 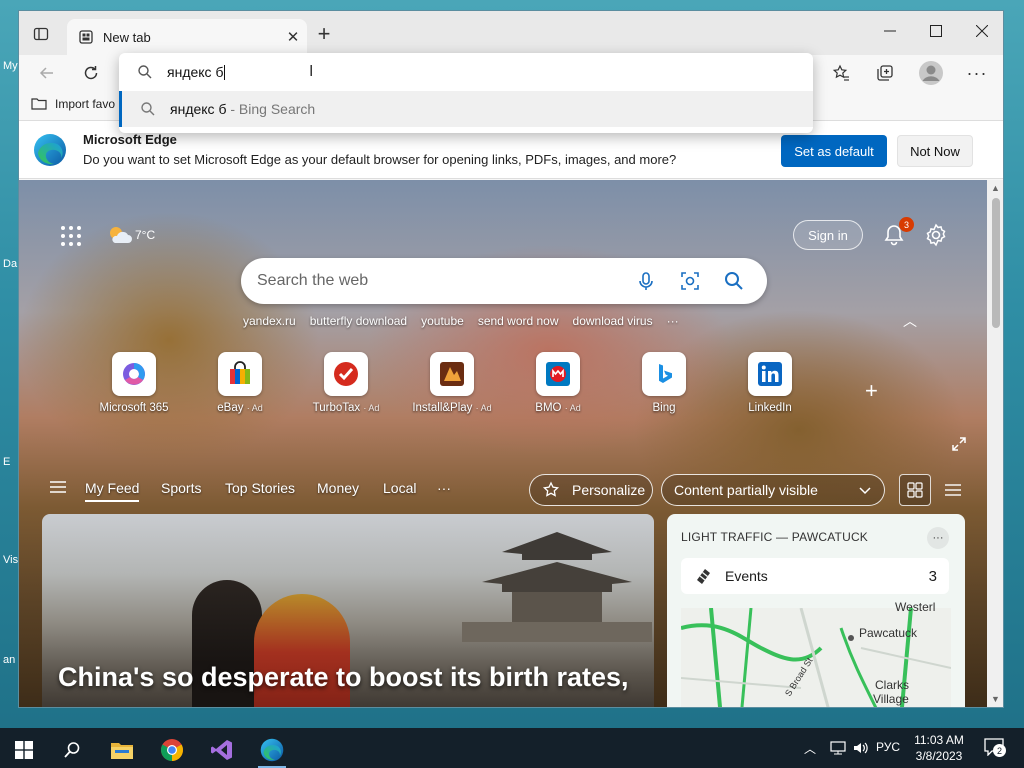 I want to click on personalize-star-icon, so click(x=551, y=489).